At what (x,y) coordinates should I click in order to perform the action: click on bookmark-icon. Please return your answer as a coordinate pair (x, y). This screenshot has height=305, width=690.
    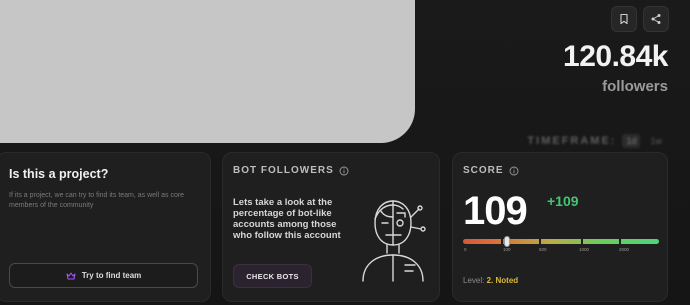
    Looking at the image, I should click on (624, 19).